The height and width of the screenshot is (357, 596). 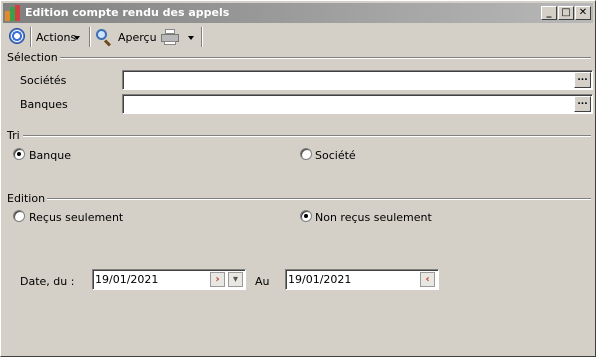 What do you see at coordinates (583, 13) in the screenshot?
I see `close-button: ✕` at bounding box center [583, 13].